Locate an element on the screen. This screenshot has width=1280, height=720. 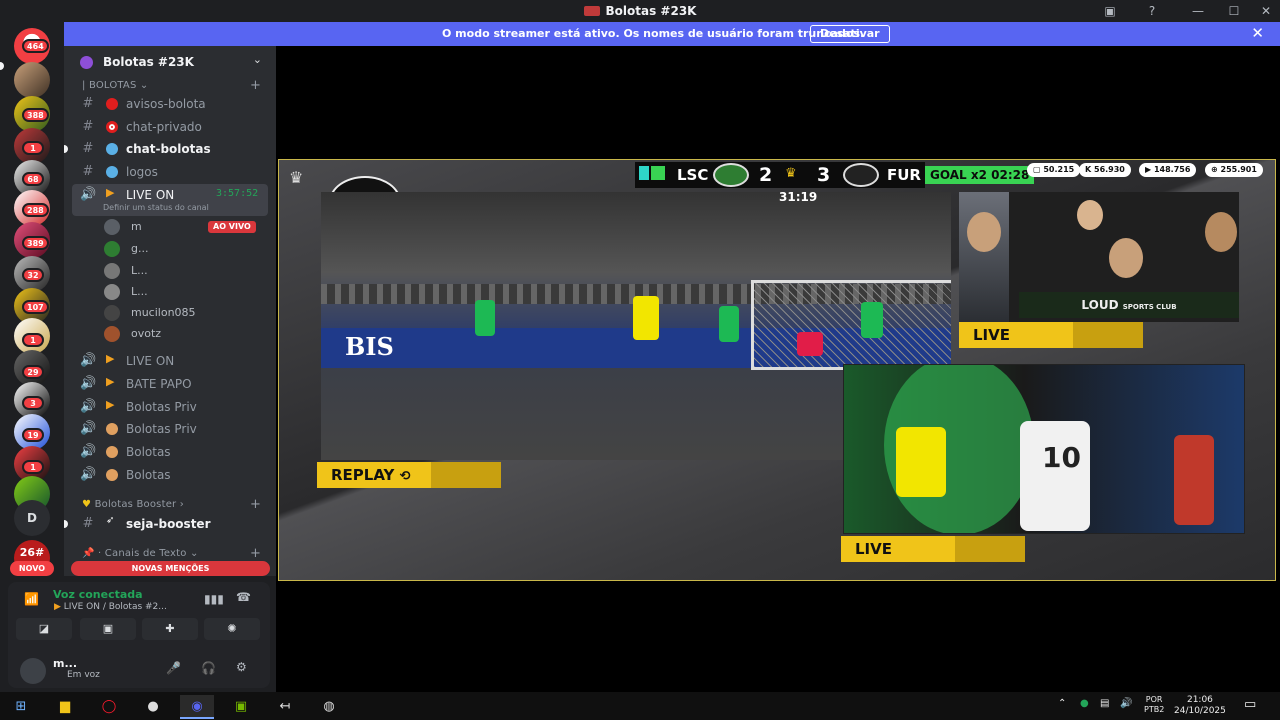
window-close-button: ✕ is located at coordinates (1266, 11).